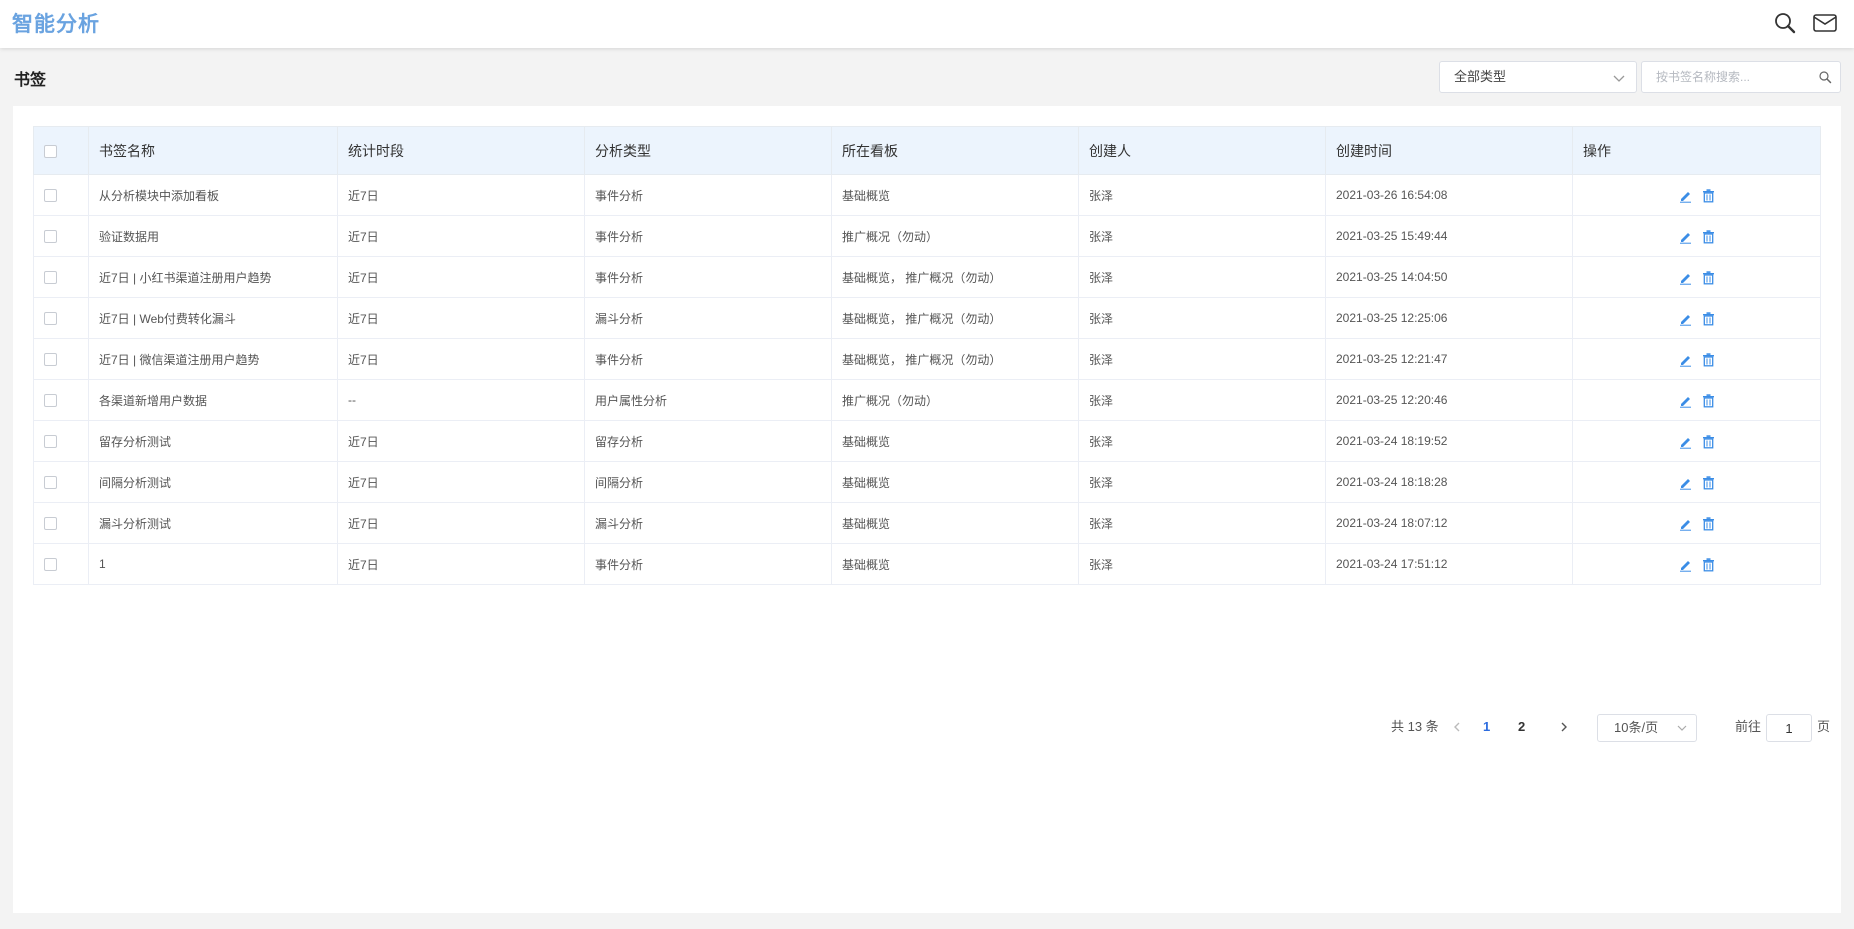 Image resolution: width=1854 pixels, height=929 pixels. What do you see at coordinates (1647, 728) in the screenshot?
I see `page-size-select: 10条/页` at bounding box center [1647, 728].